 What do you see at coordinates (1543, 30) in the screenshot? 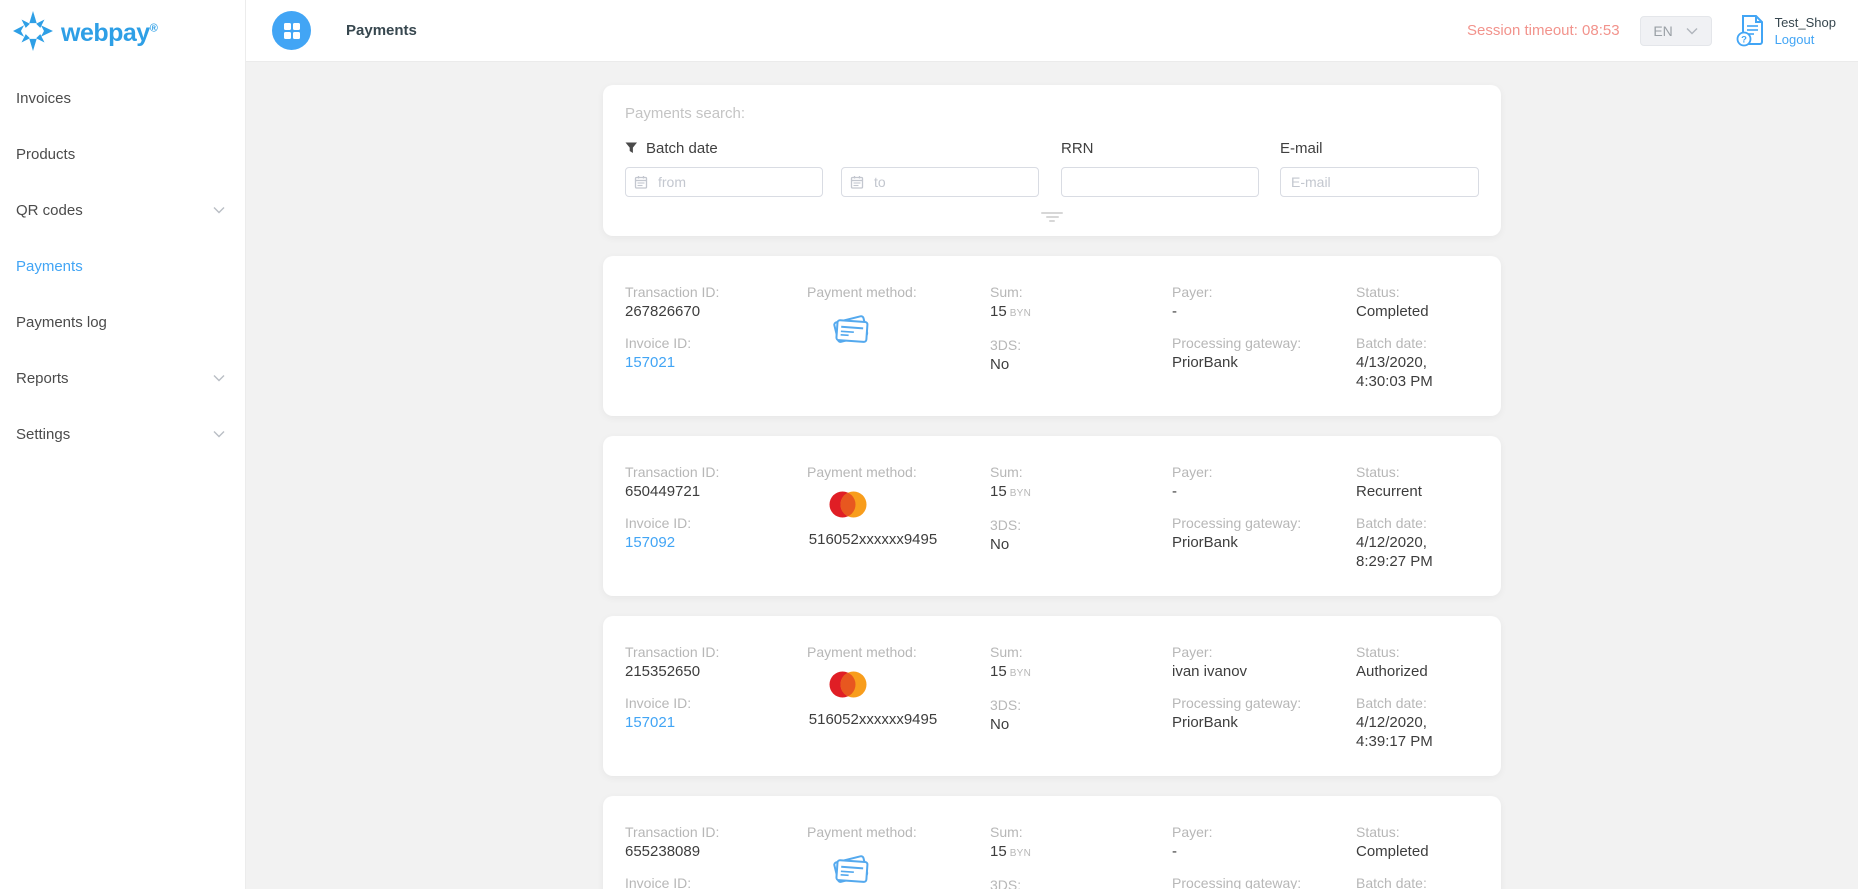
I see `session-timeout: Session timeout: 08:53` at bounding box center [1543, 30].